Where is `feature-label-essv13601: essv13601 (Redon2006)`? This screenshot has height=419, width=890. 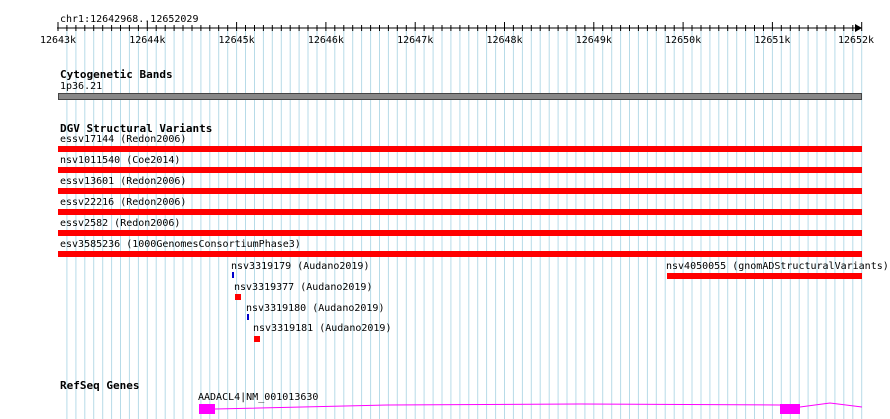 feature-label-essv13601: essv13601 (Redon2006) is located at coordinates (123, 181).